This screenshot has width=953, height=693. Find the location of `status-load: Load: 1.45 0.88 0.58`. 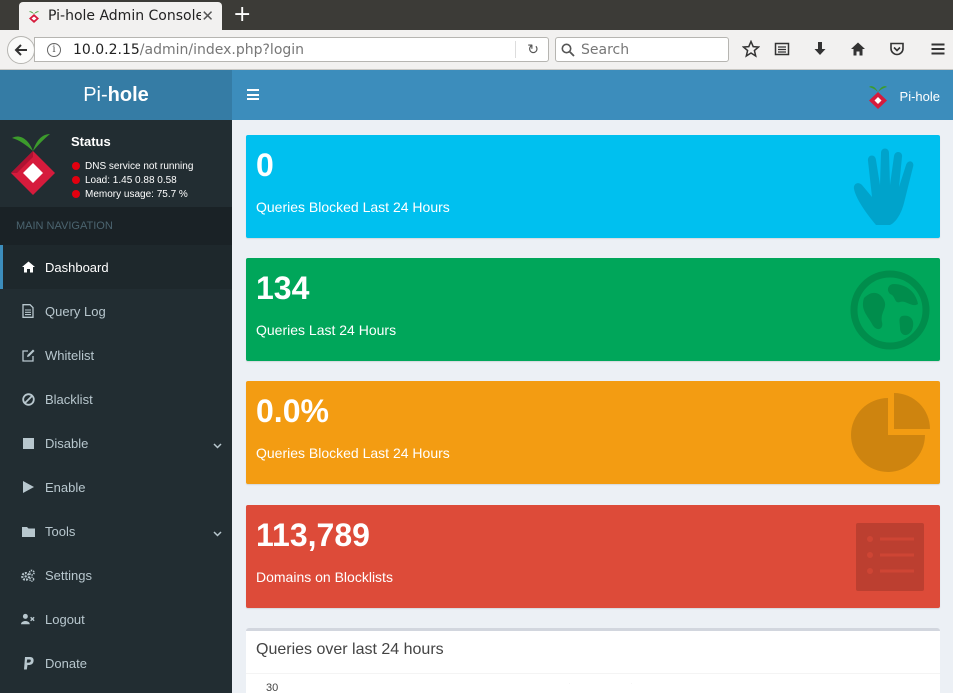

status-load: Load: 1.45 0.88 0.58 is located at coordinates (132, 180).